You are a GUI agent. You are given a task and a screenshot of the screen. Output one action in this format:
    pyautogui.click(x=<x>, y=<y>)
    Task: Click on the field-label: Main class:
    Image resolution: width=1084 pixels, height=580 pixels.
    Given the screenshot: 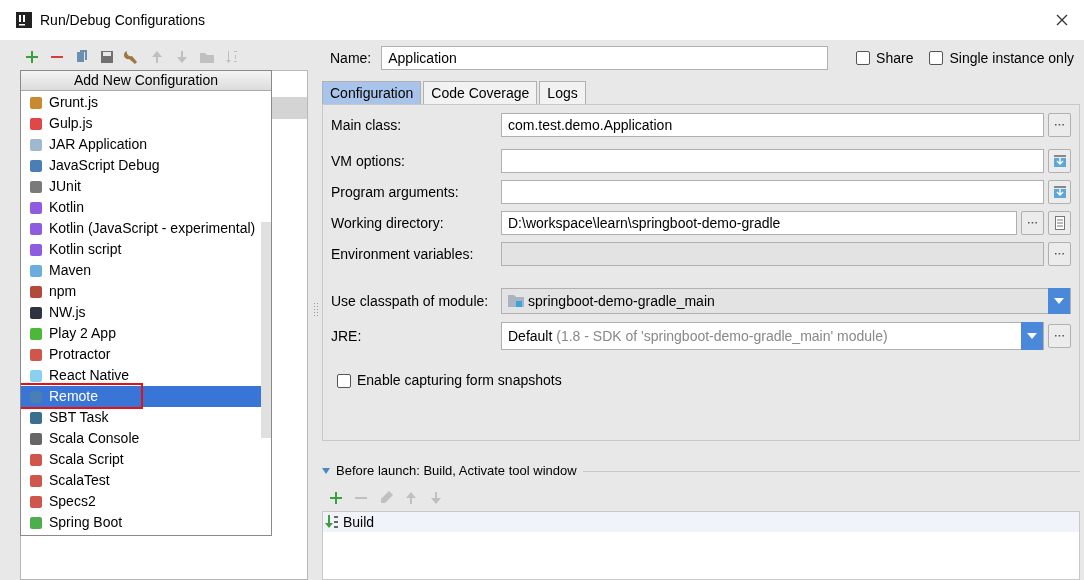 What is the action you would take?
    pyautogui.click(x=367, y=125)
    